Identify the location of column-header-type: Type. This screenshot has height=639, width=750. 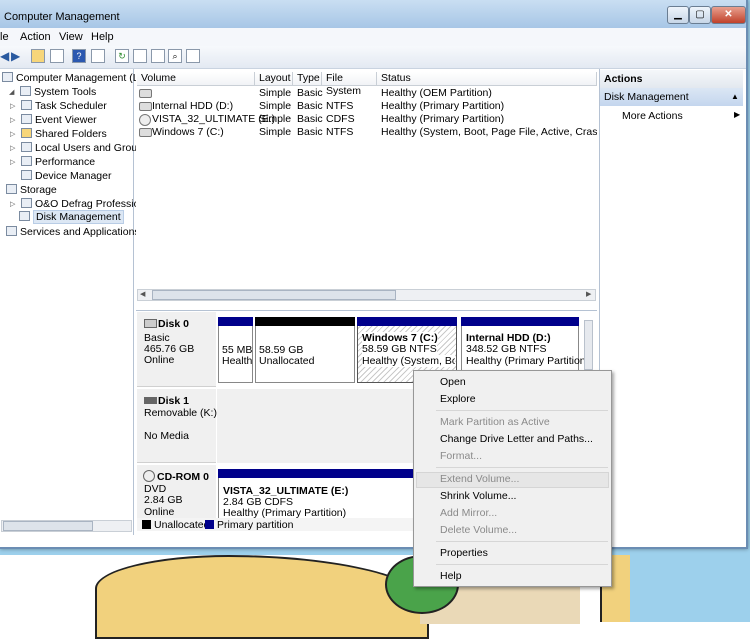
(307, 79).